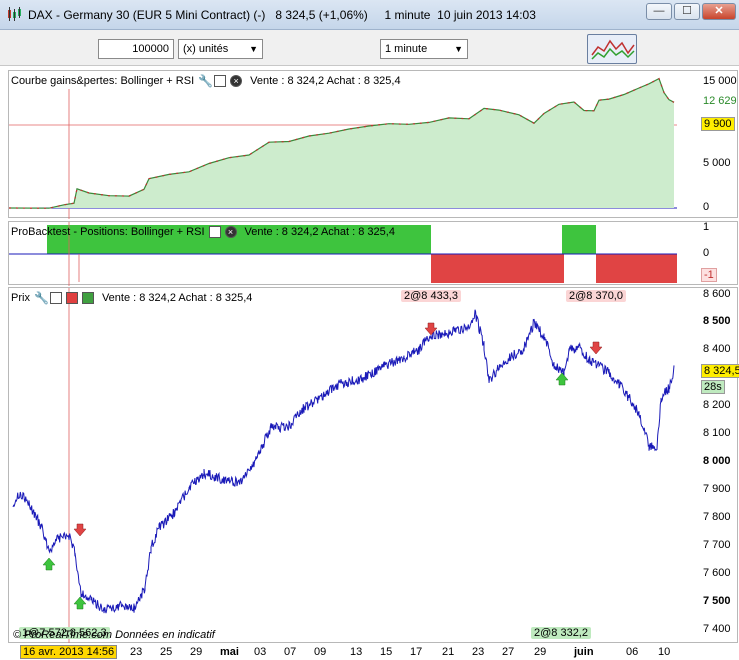 The width and height of the screenshot is (739, 660). Describe the element at coordinates (717, 545) in the screenshot. I see `price-tick: 7 700` at that location.